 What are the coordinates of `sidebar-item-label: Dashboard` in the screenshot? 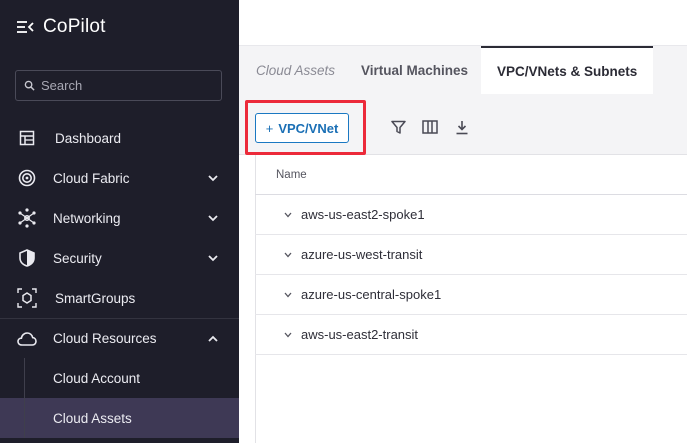 It's located at (88, 138).